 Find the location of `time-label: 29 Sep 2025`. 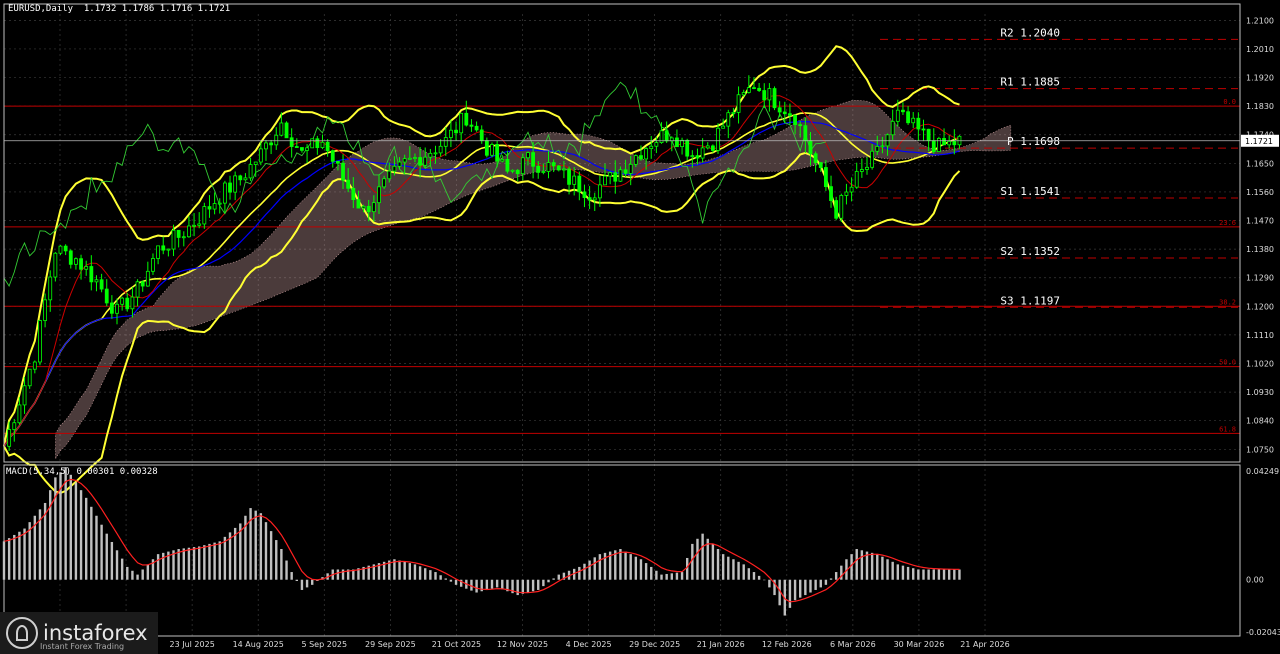

time-label: 29 Sep 2025 is located at coordinates (390, 644).